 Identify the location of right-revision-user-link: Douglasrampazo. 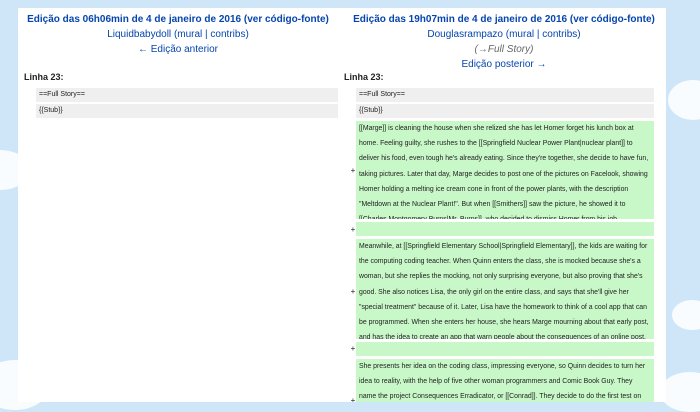
(465, 34).